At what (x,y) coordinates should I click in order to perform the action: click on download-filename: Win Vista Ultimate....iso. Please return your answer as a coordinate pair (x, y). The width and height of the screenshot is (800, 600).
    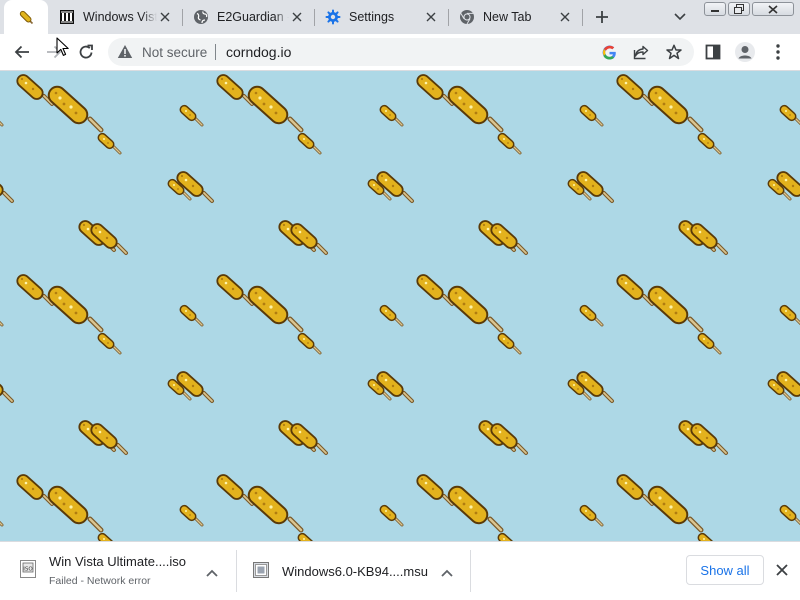
    Looking at the image, I should click on (118, 561).